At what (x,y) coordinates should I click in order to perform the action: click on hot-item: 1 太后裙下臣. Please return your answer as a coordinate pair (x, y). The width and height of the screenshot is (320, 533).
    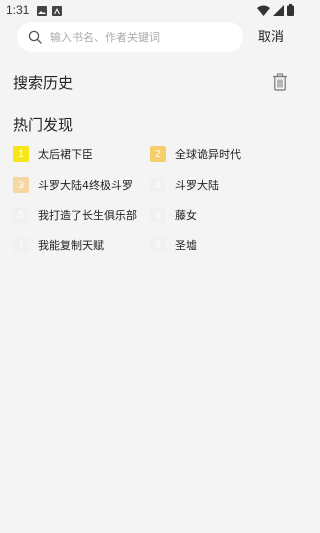
    Looking at the image, I should click on (53, 154).